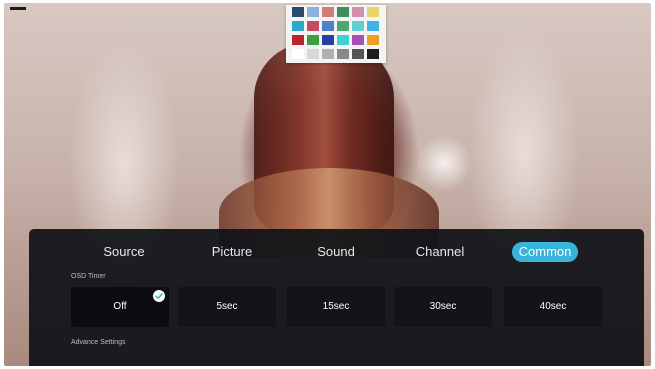 Image resolution: width=655 pixels, height=369 pixels. What do you see at coordinates (227, 307) in the screenshot?
I see `osd-option-5sec: 5sec` at bounding box center [227, 307].